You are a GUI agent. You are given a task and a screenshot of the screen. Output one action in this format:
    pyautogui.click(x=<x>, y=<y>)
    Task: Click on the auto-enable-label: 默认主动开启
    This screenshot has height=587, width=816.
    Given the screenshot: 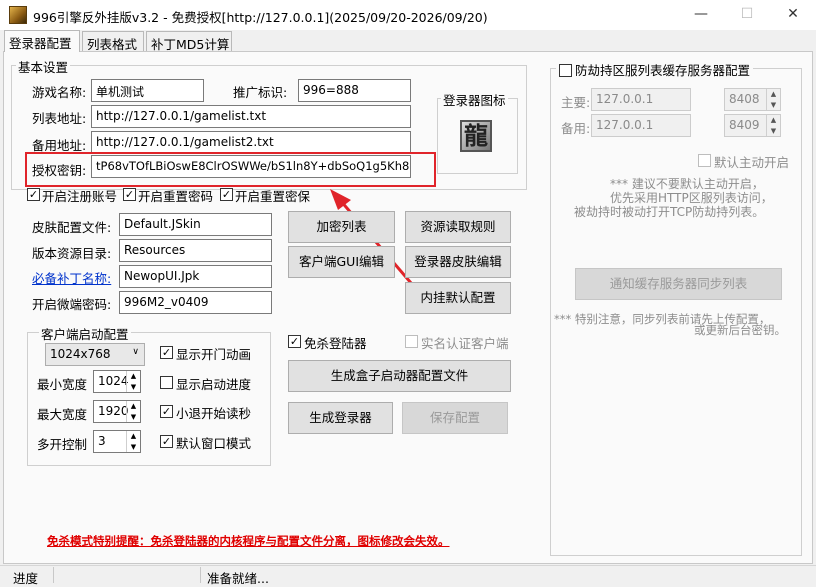 What is the action you would take?
    pyautogui.click(x=752, y=162)
    